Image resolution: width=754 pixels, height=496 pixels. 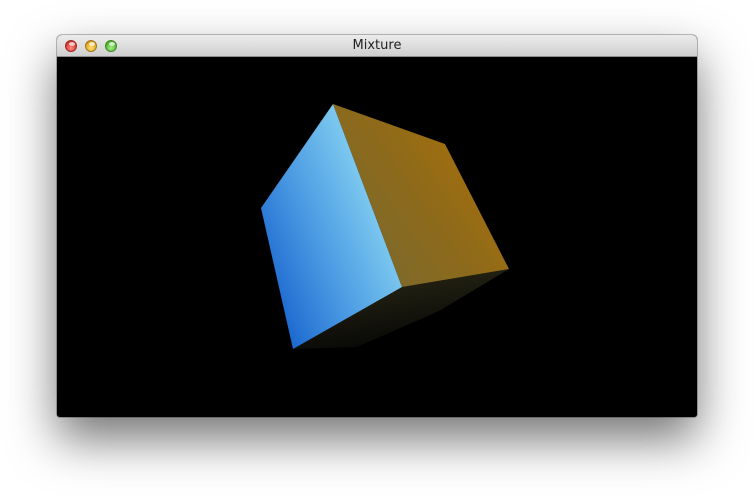 I want to click on window-title: Mixture, so click(x=377, y=45).